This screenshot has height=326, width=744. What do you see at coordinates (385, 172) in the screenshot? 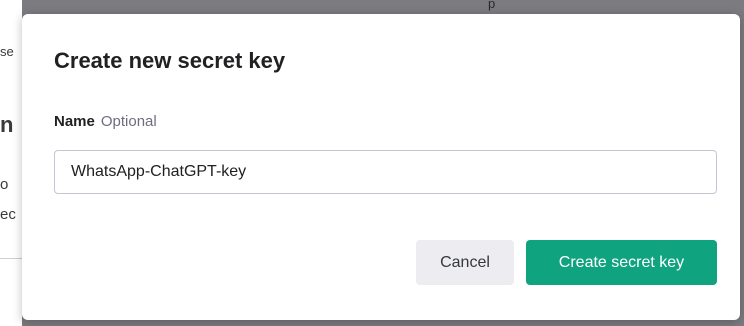
I see `name-input` at bounding box center [385, 172].